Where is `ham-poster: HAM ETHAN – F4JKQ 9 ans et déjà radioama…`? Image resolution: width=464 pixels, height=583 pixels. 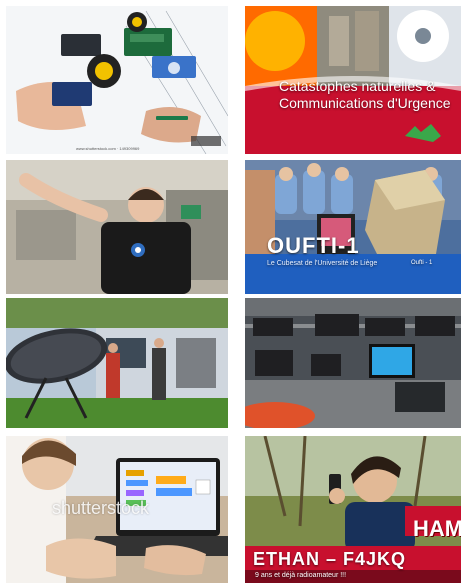
ham-poster: HAM ETHAN – F4JKQ 9 ans et déjà radioama… is located at coordinates (353, 509).